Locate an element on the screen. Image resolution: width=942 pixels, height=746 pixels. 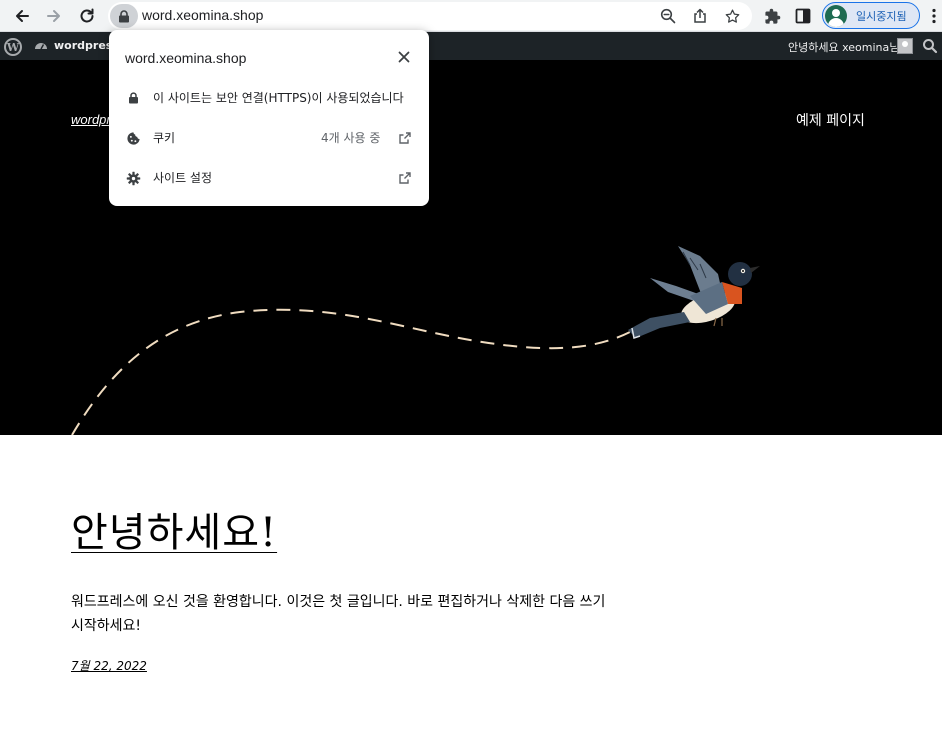
reload-button is located at coordinates (87, 16).